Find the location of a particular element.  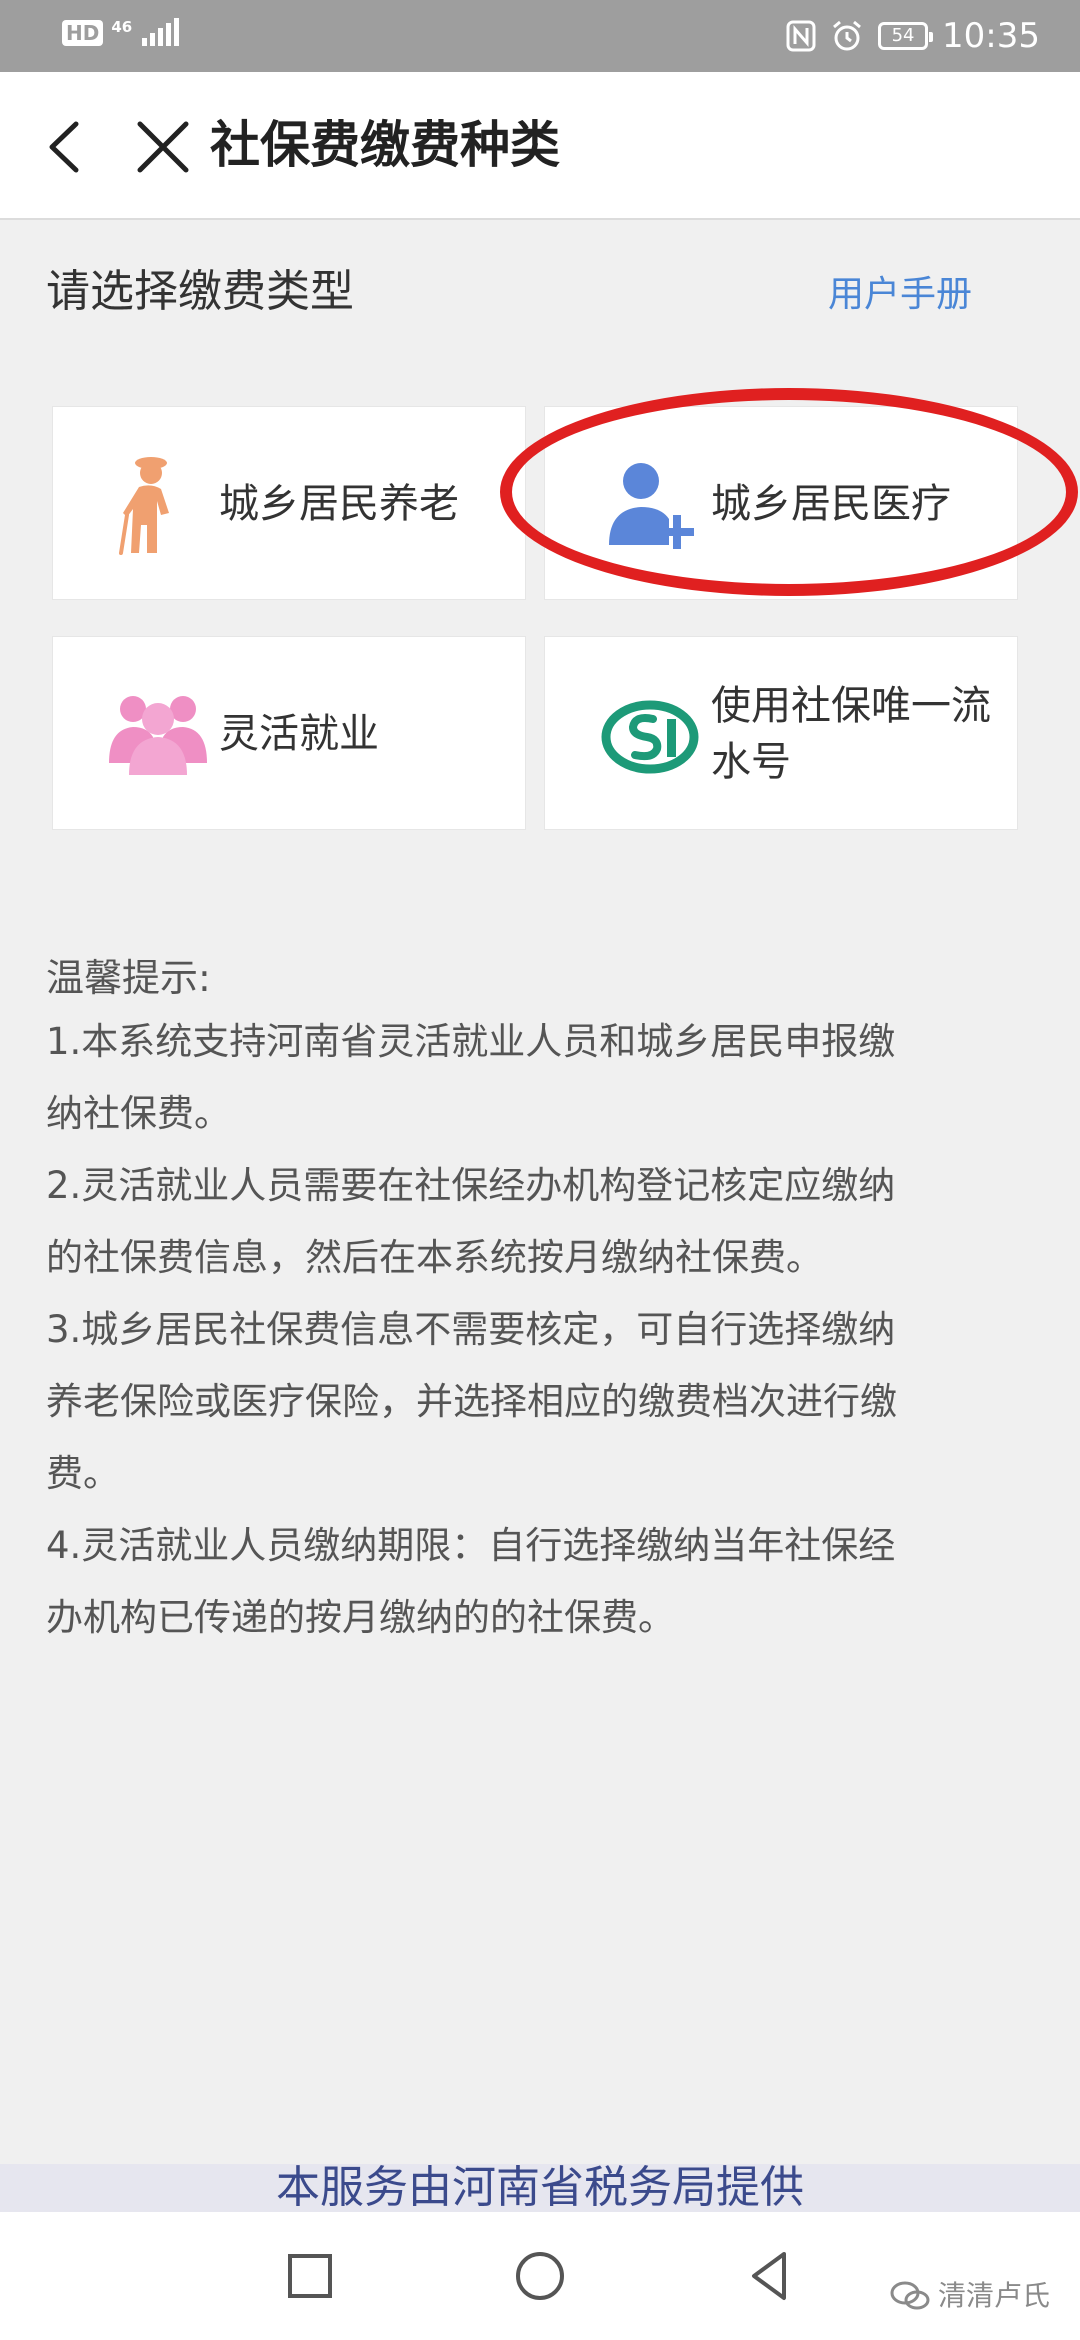

system-nav-bar is located at coordinates (540, 2276).